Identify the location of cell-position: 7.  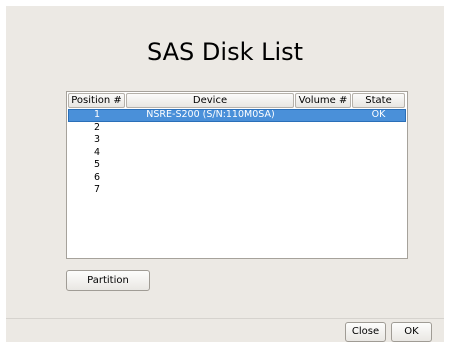
(97, 189).